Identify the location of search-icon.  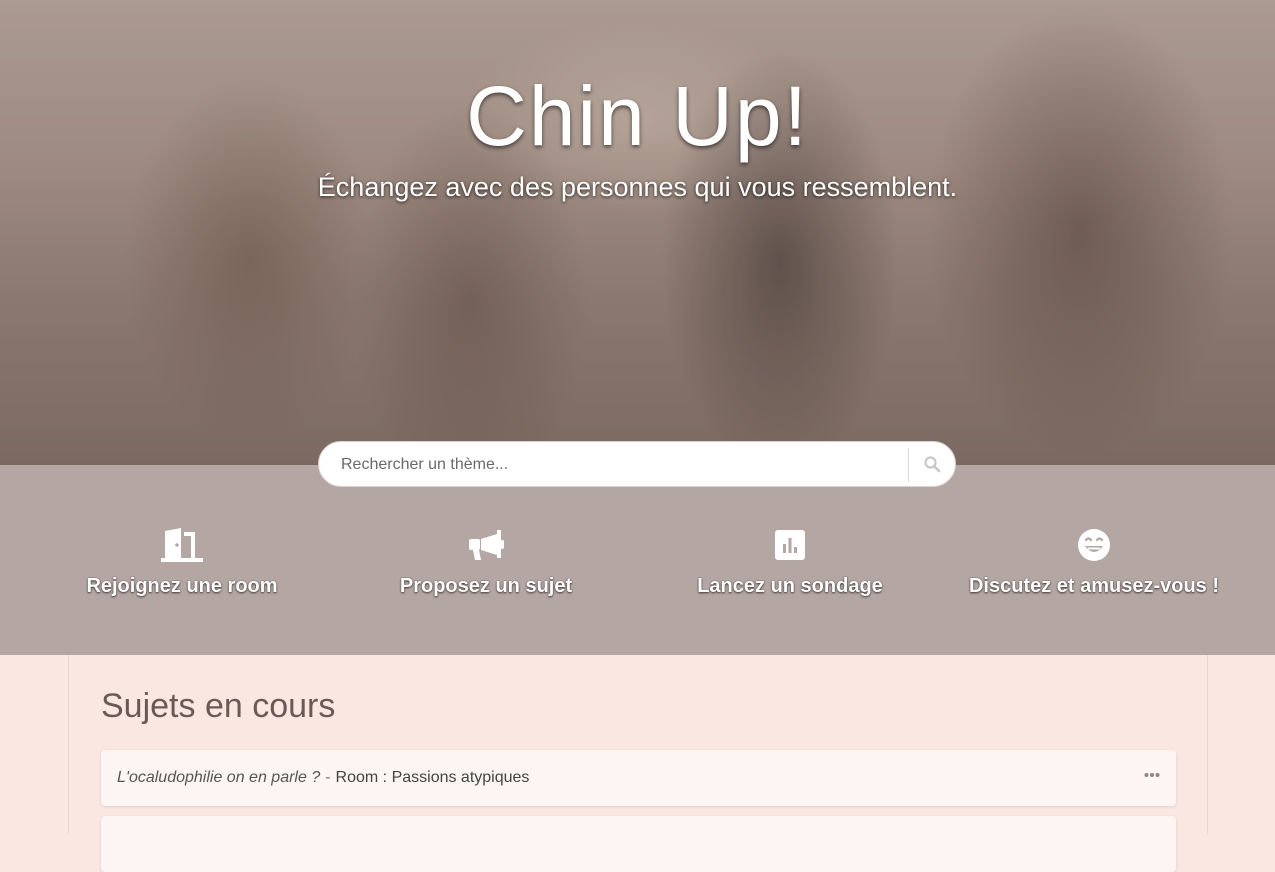
(932, 464).